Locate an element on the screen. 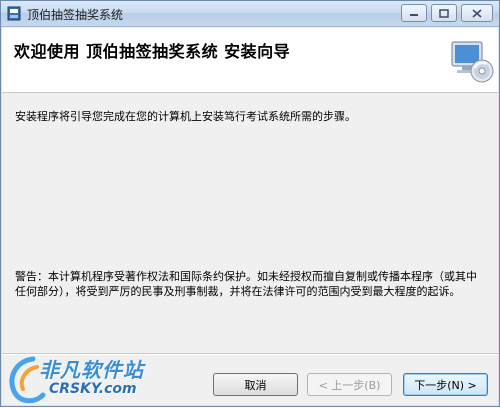  cancel-button: 取消 is located at coordinates (255, 384).